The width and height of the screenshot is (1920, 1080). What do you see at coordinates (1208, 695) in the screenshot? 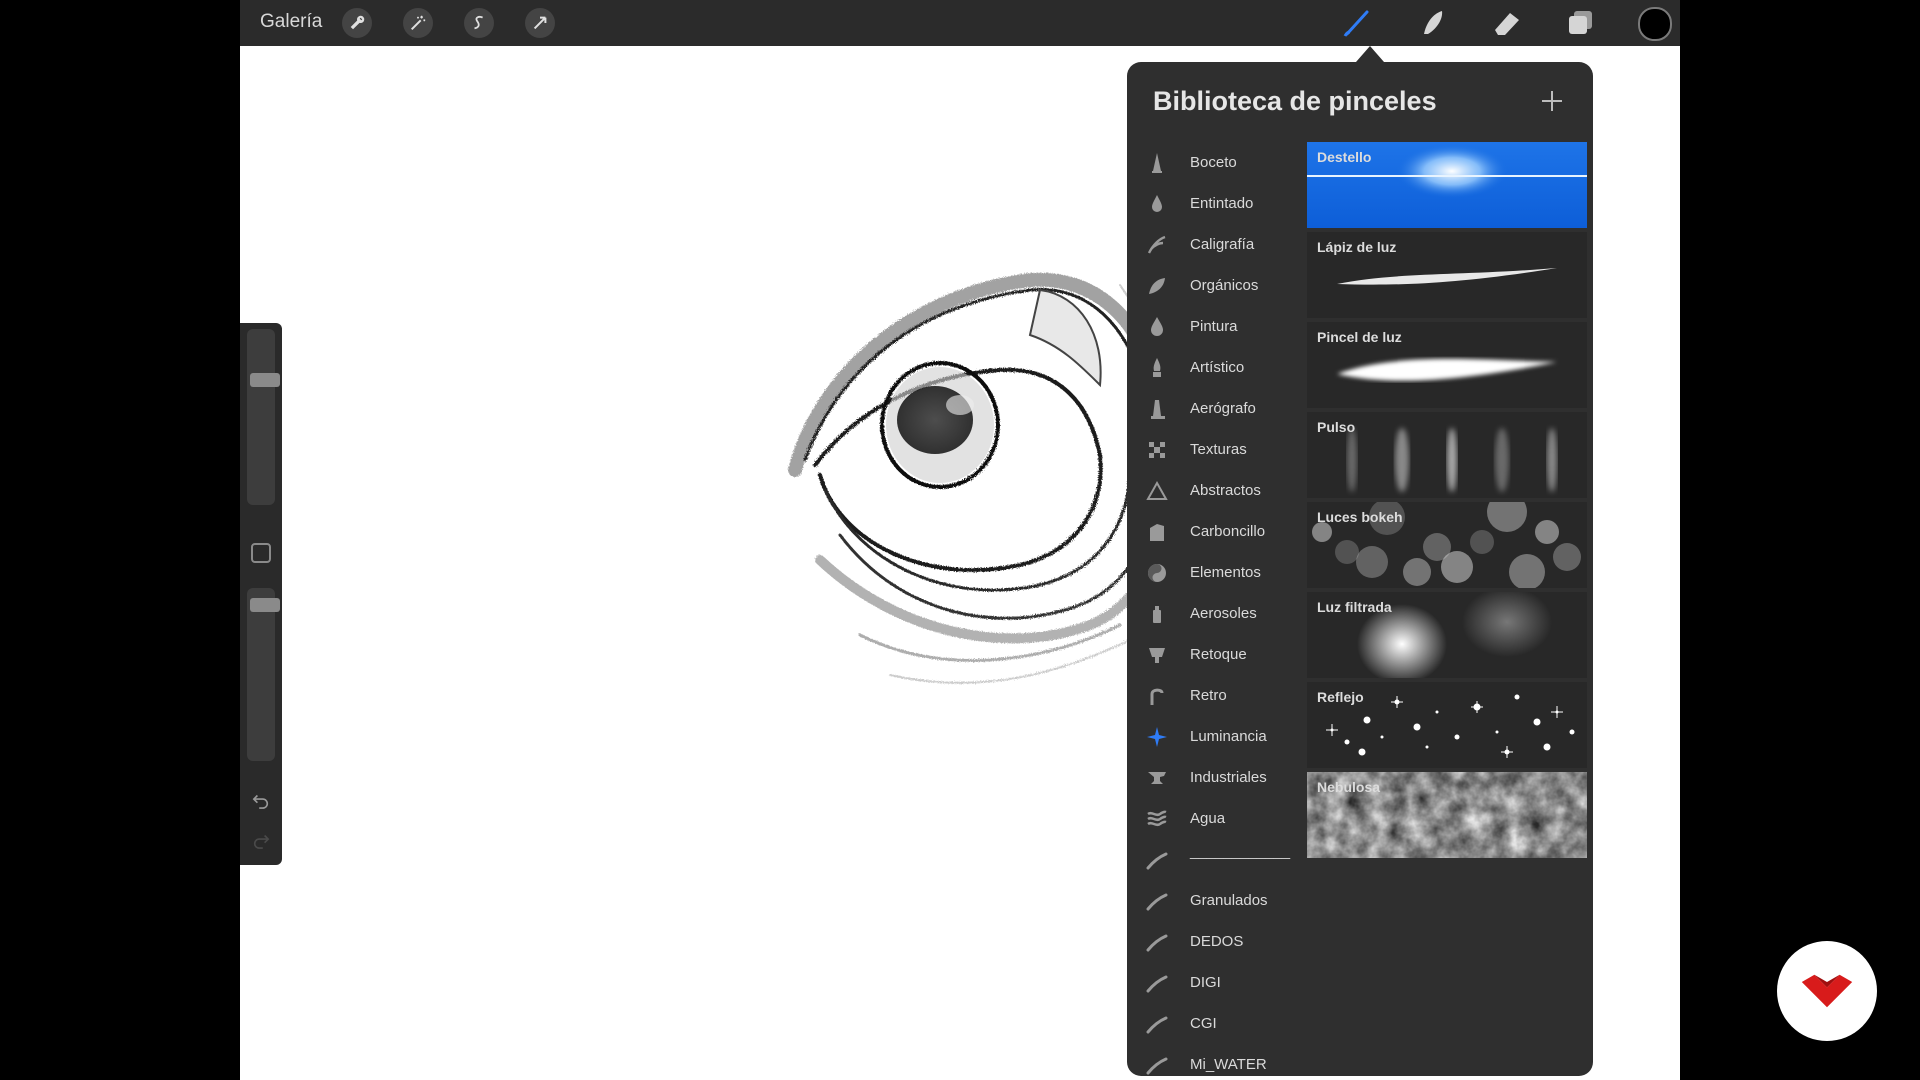
I see `brush-category-label: Retro` at bounding box center [1208, 695].